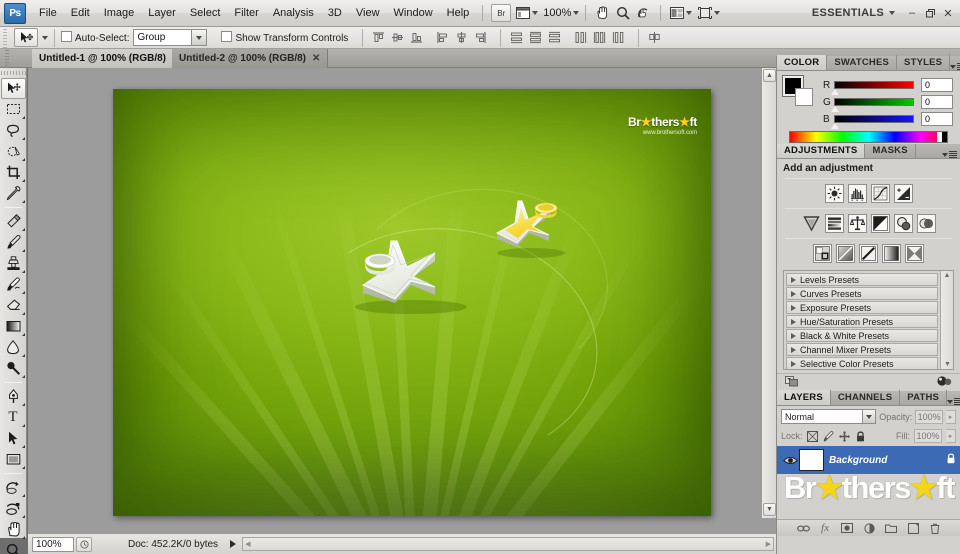 This screenshot has height=554, width=960. What do you see at coordinates (821, 150) in the screenshot?
I see `tab-adjustments: ADJUSTMENTS` at bounding box center [821, 150].